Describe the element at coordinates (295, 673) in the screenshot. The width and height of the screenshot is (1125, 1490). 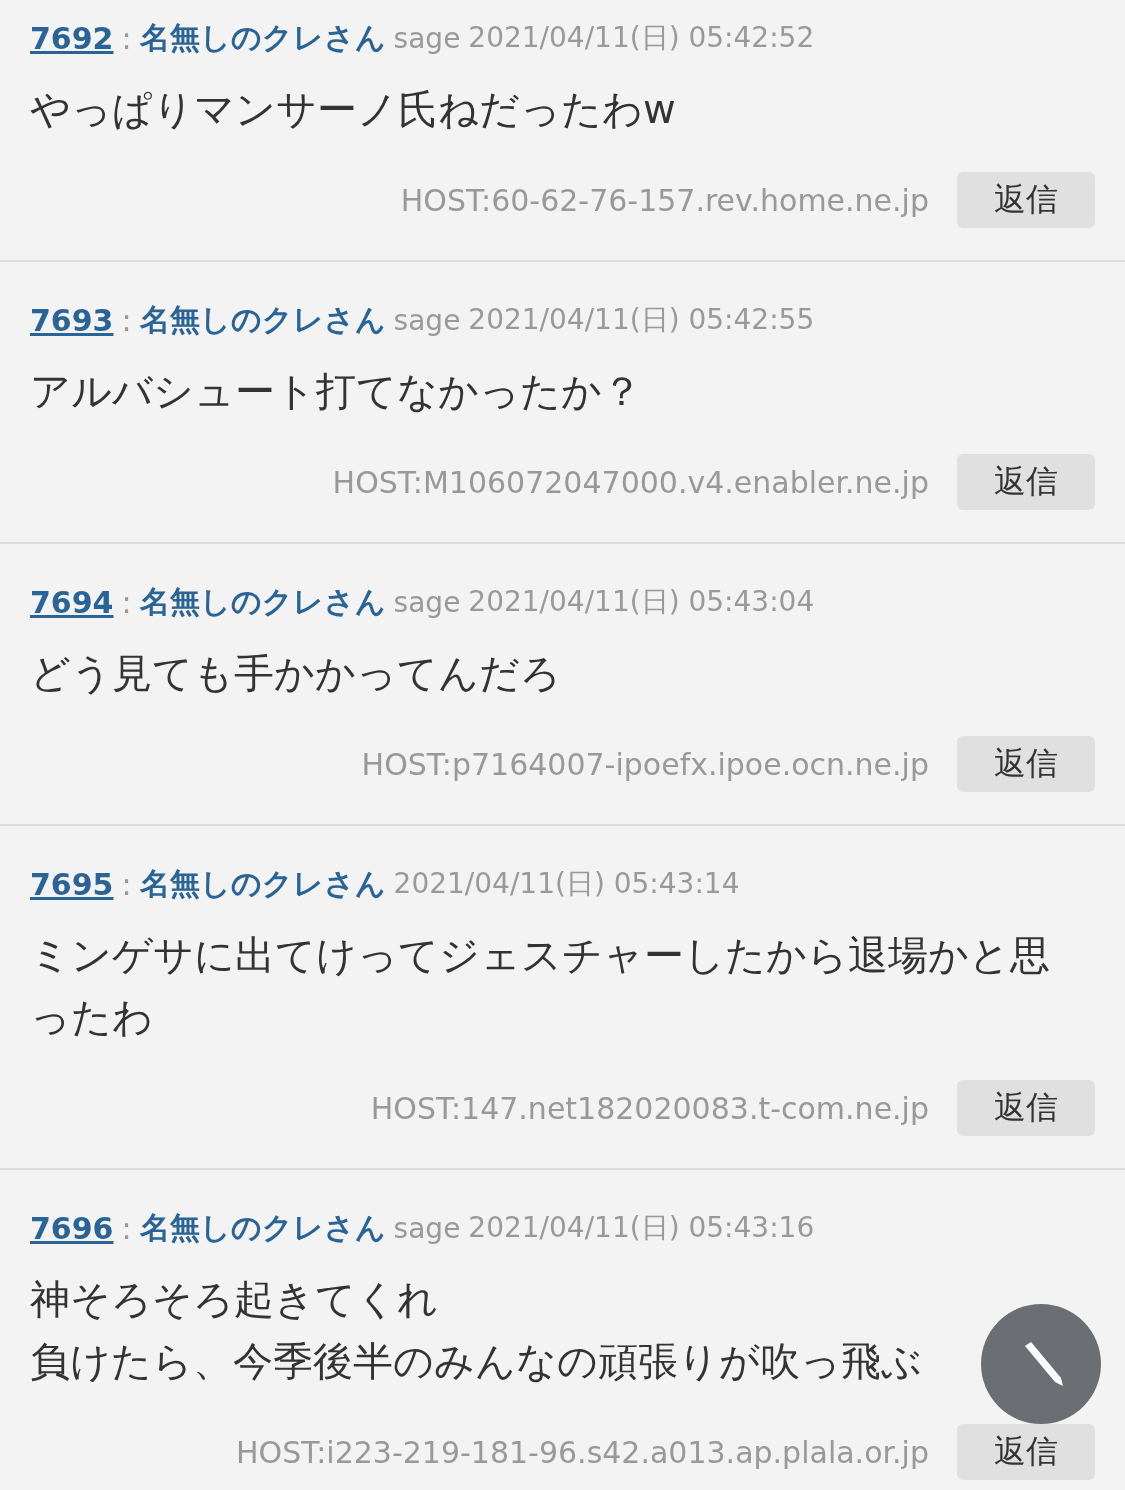
I see `post-text: どう見ても手かかってんだろ` at that location.